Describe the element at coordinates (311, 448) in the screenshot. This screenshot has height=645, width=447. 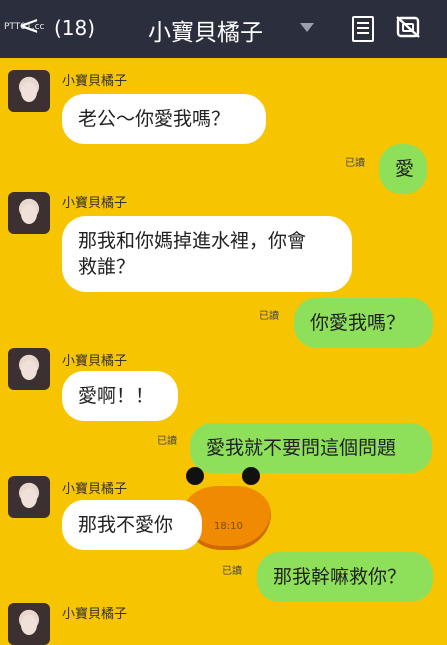
I see `message-bubble: 愛我就不要問這個問題` at that location.